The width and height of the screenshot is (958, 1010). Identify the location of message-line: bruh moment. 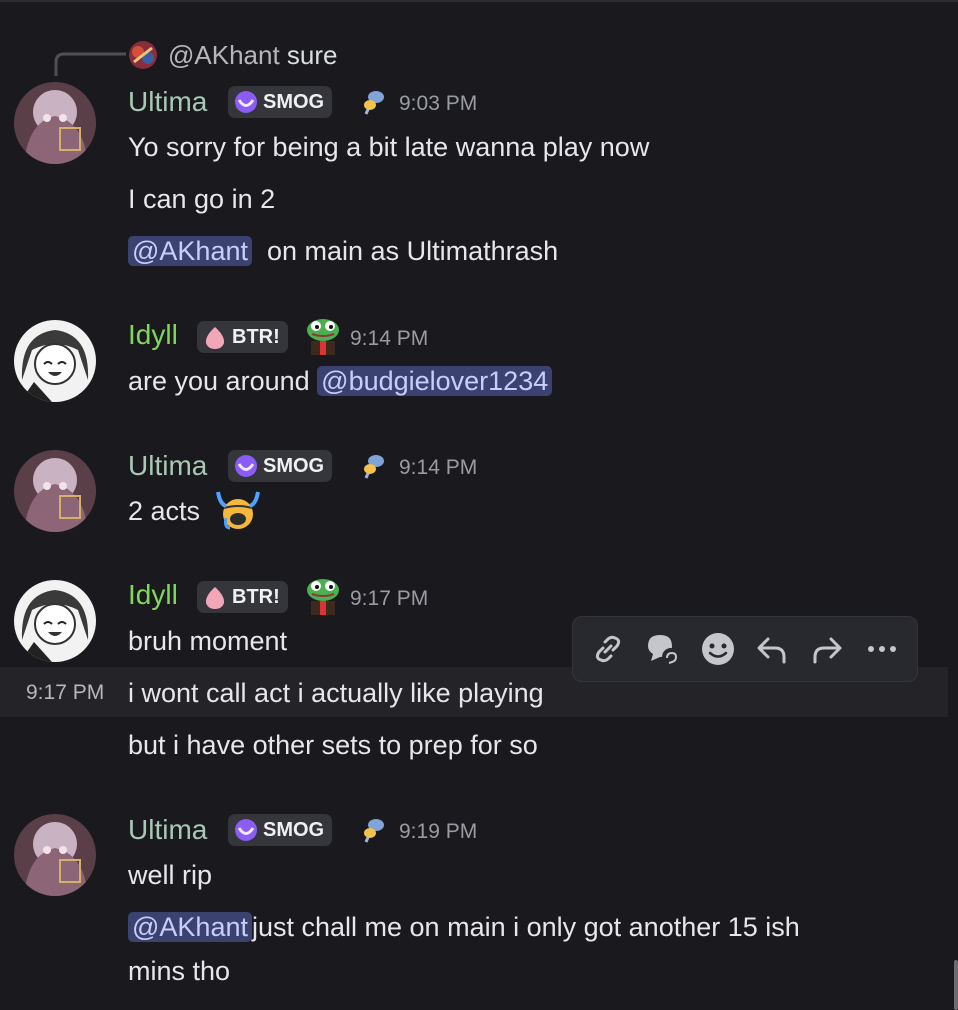
(208, 641).